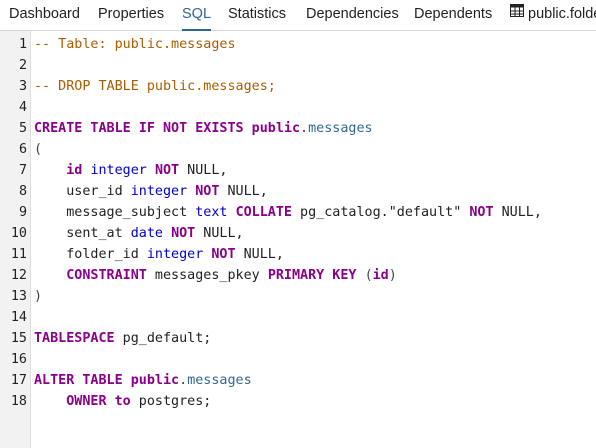  I want to click on code-token: sent_at, so click(82, 233).